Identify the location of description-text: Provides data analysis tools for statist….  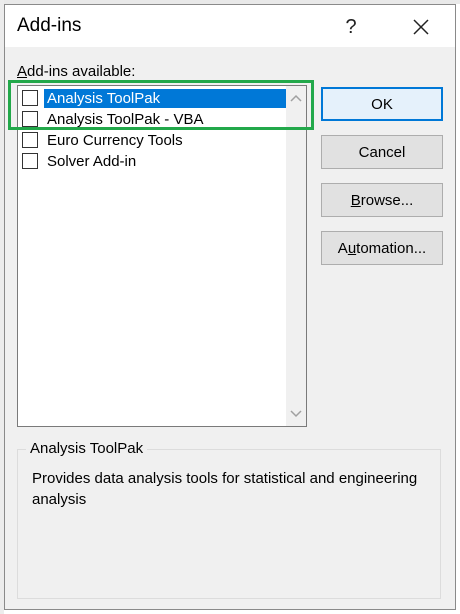
(225, 489).